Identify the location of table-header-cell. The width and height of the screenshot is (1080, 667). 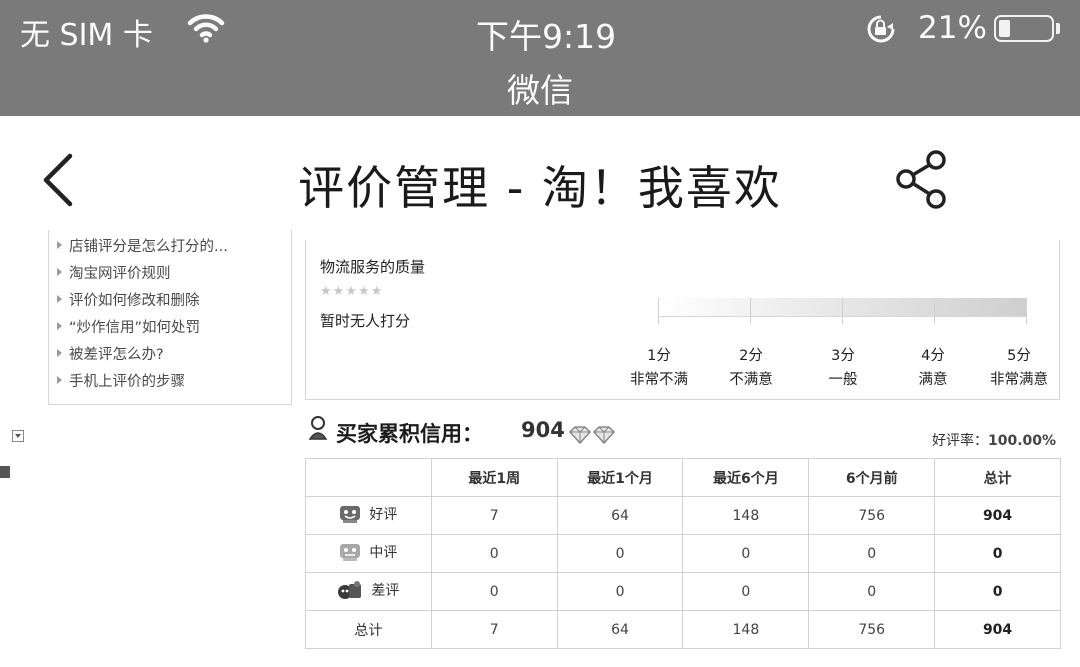
(368, 477).